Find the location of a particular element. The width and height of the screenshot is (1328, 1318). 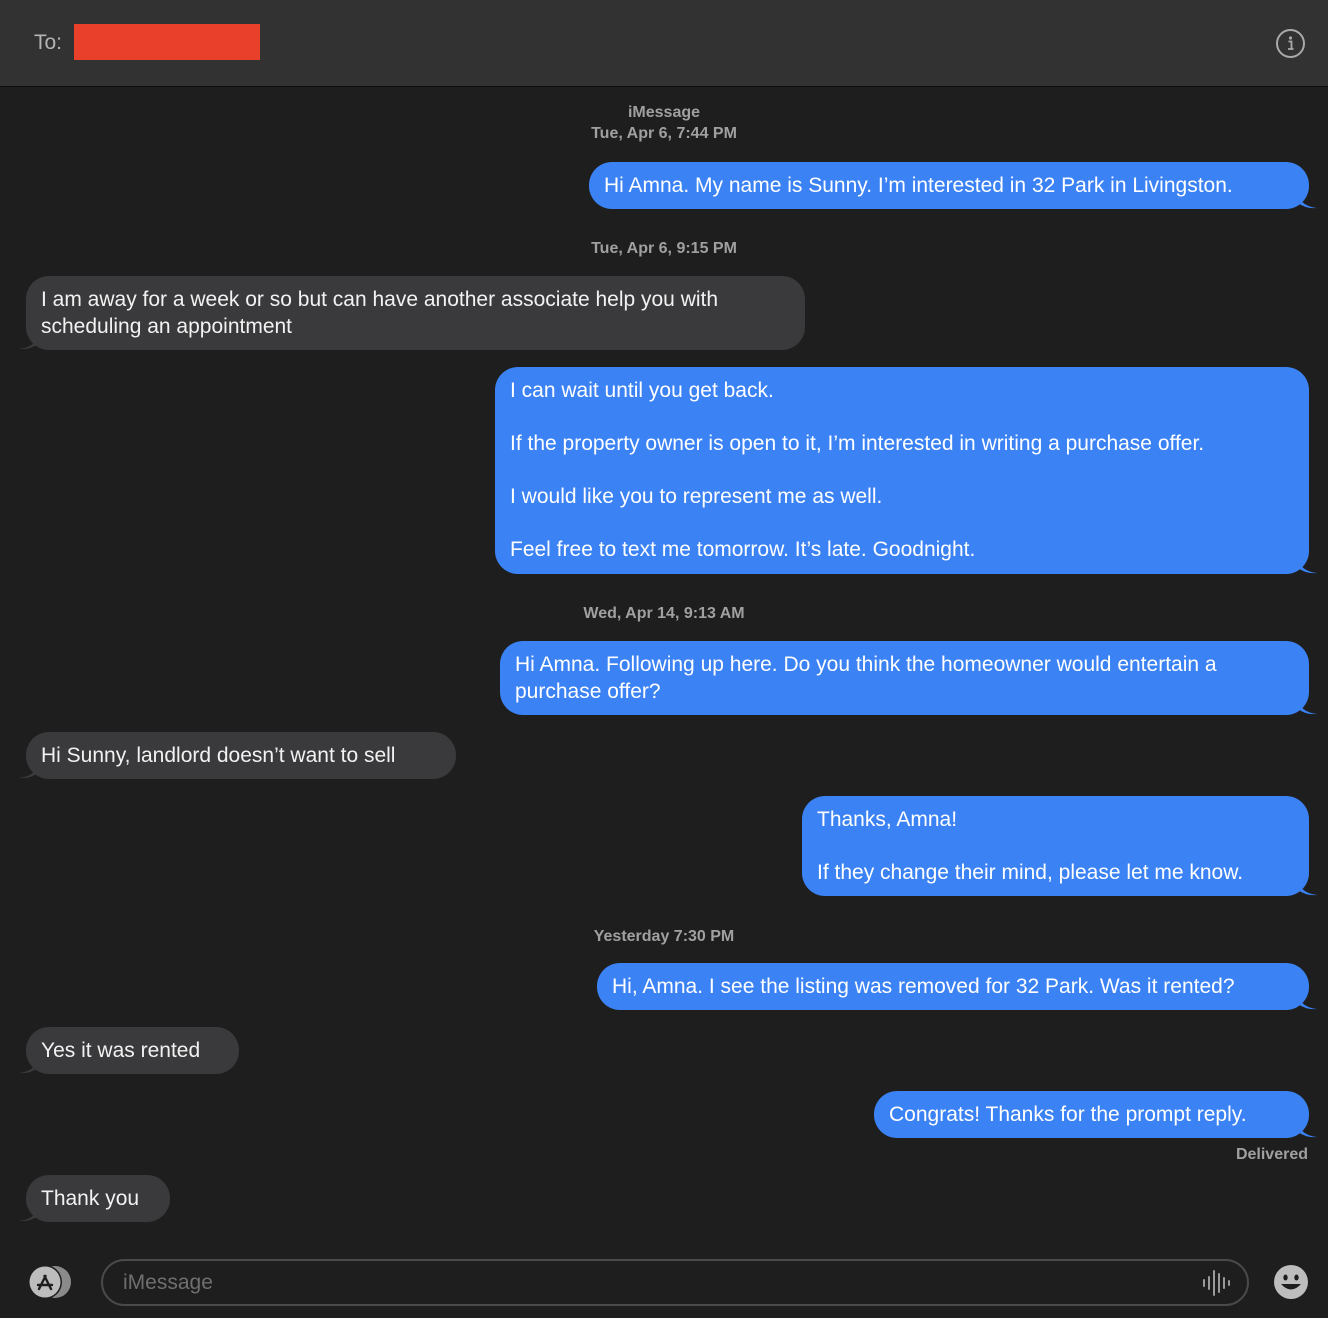

message-text: Congrats! Thanks for the prompt reply. is located at coordinates (1068, 1114).